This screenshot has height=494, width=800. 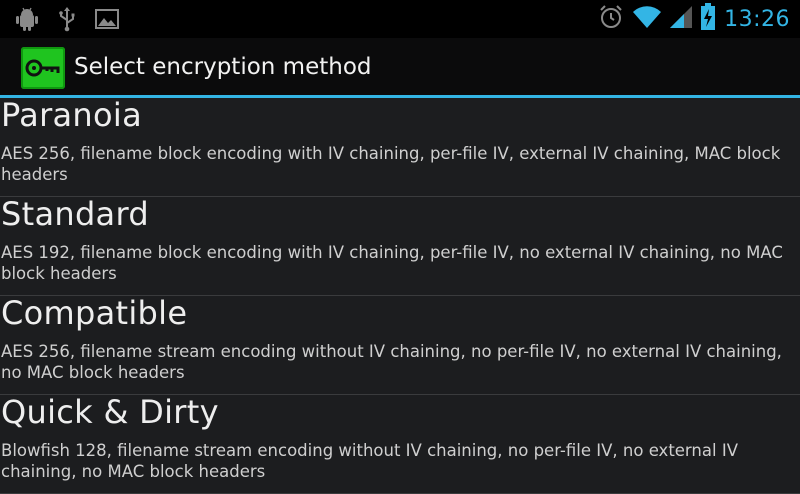 I want to click on usb-icon, so click(x=67, y=19).